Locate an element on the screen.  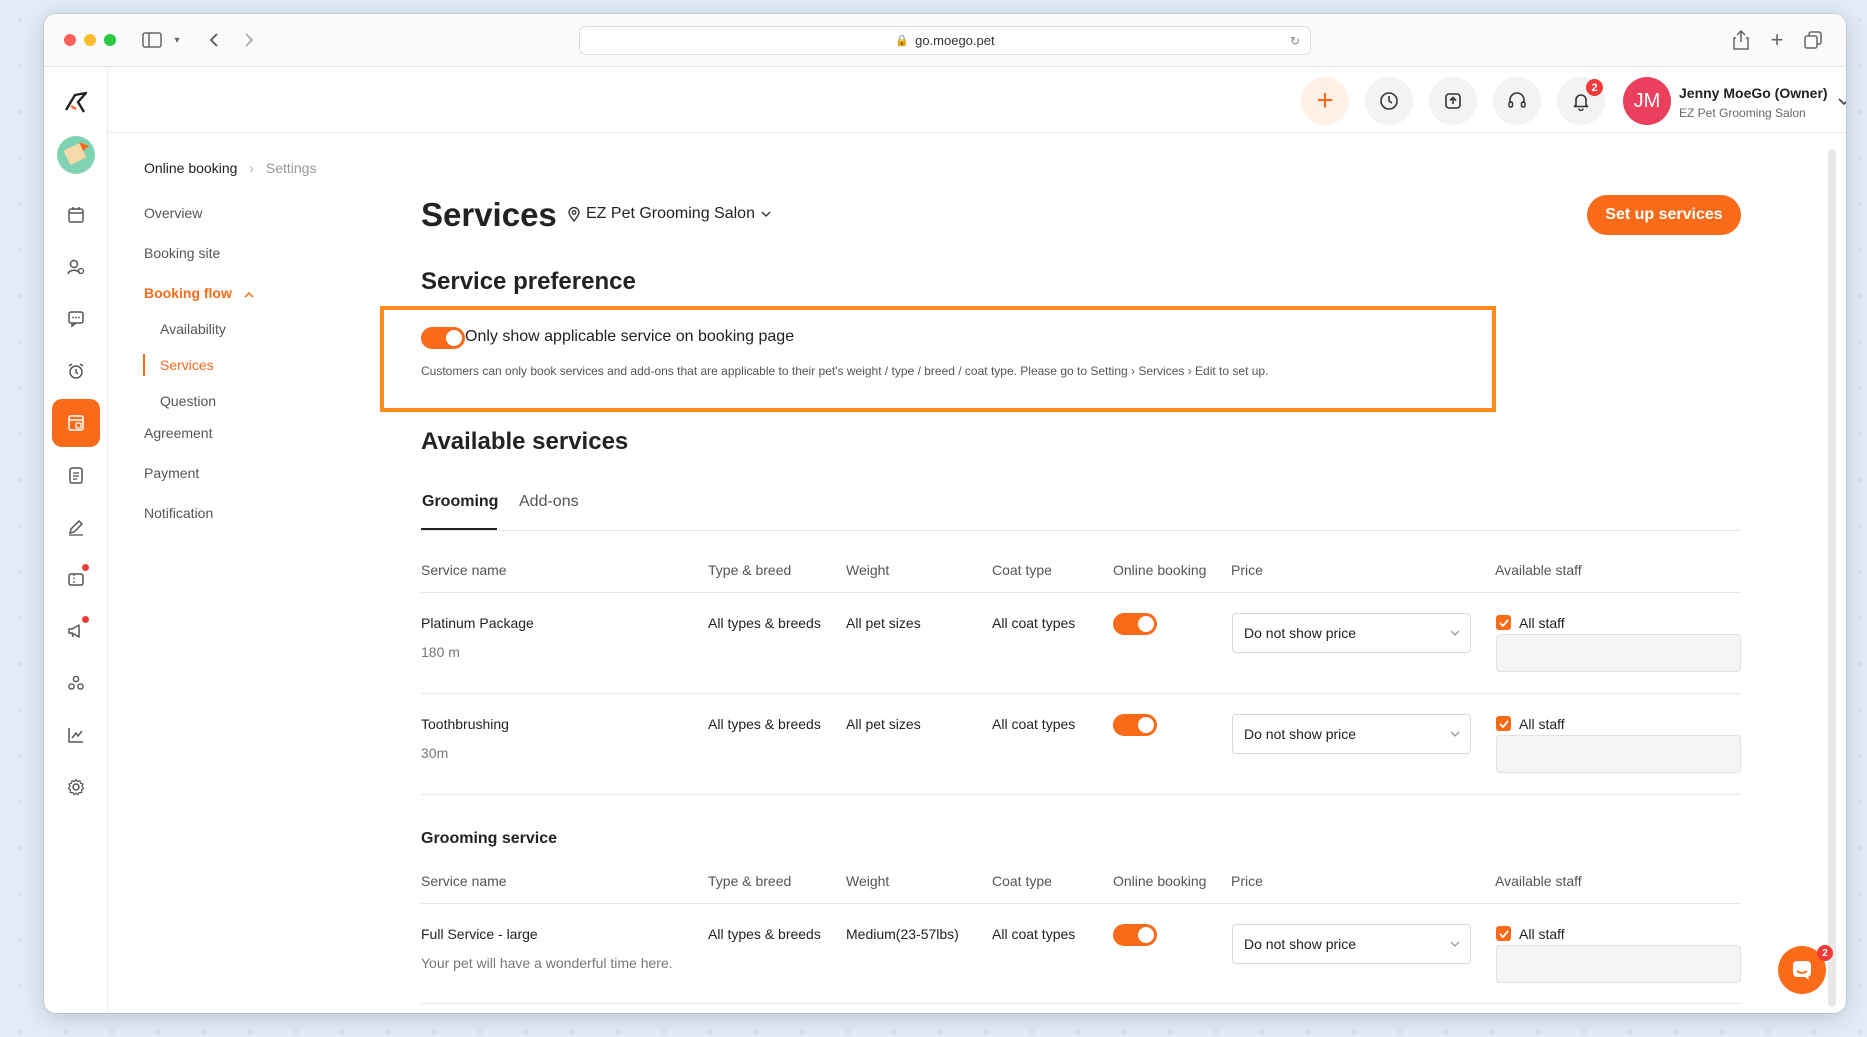
sidebar-toggle-icon is located at coordinates (152, 40).